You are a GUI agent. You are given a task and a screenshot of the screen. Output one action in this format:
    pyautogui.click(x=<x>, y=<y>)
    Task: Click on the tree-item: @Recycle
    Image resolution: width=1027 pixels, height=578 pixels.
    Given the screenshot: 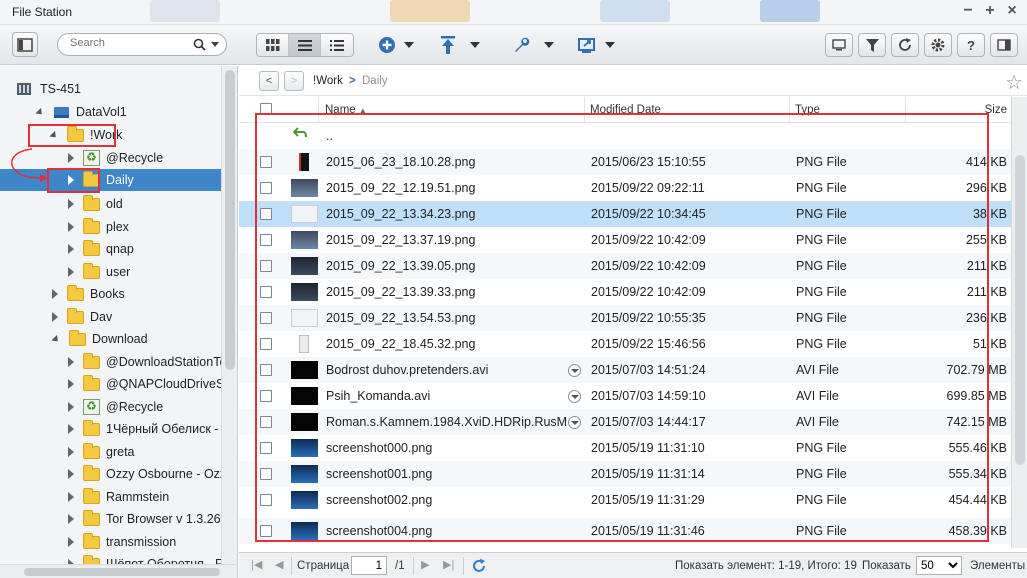 What is the action you would take?
    pyautogui.click(x=110, y=407)
    